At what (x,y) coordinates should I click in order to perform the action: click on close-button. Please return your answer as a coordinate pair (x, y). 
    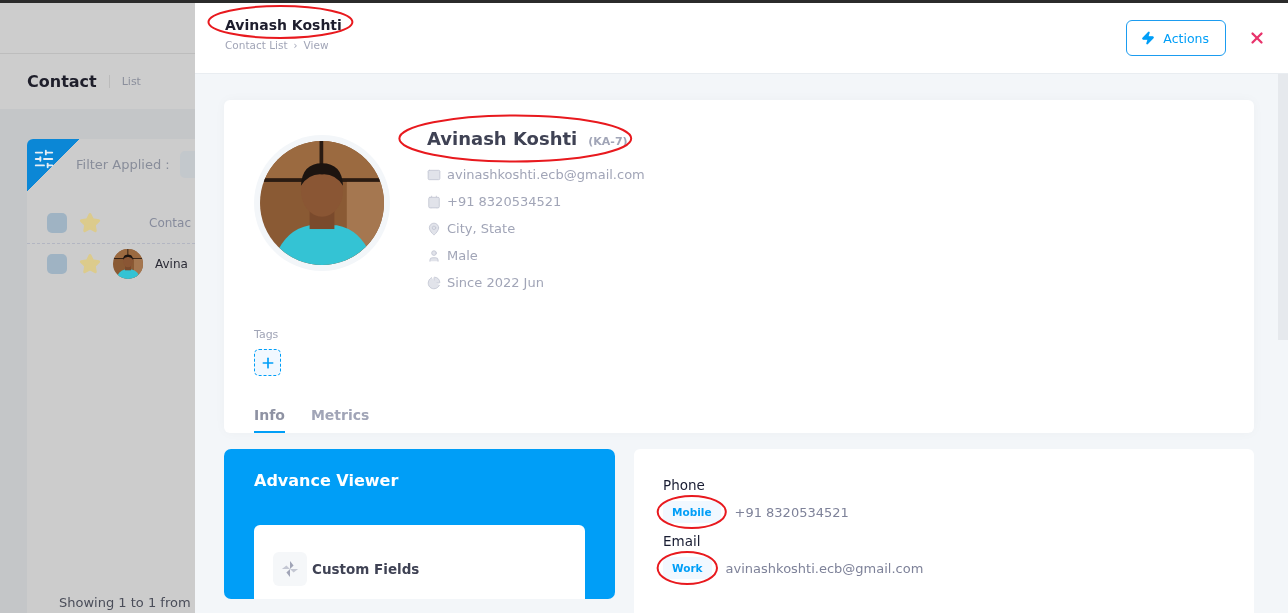
    Looking at the image, I should click on (1257, 38).